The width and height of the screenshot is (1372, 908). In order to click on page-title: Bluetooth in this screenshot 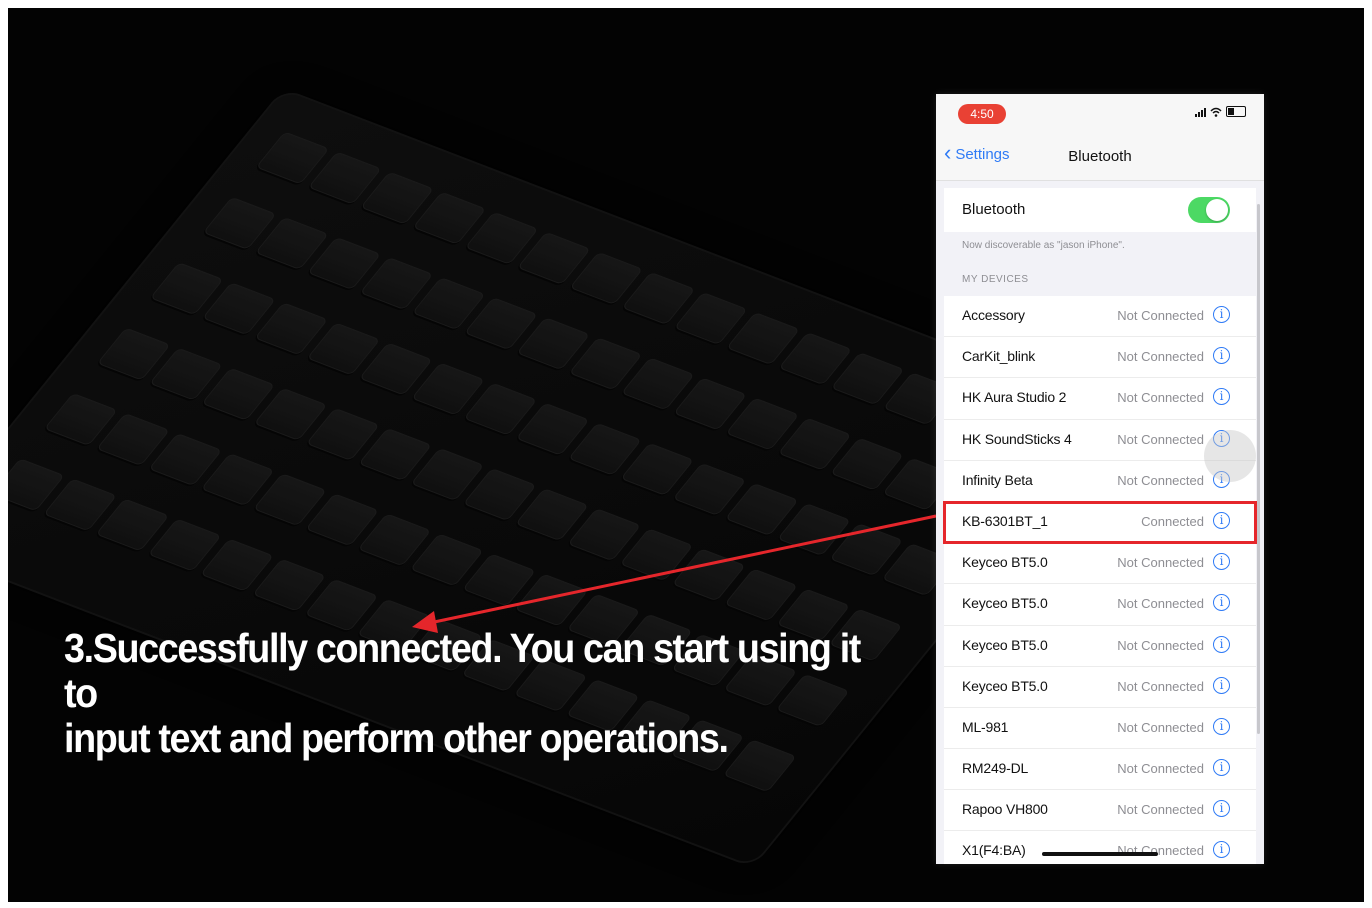, I will do `click(1100, 156)`.